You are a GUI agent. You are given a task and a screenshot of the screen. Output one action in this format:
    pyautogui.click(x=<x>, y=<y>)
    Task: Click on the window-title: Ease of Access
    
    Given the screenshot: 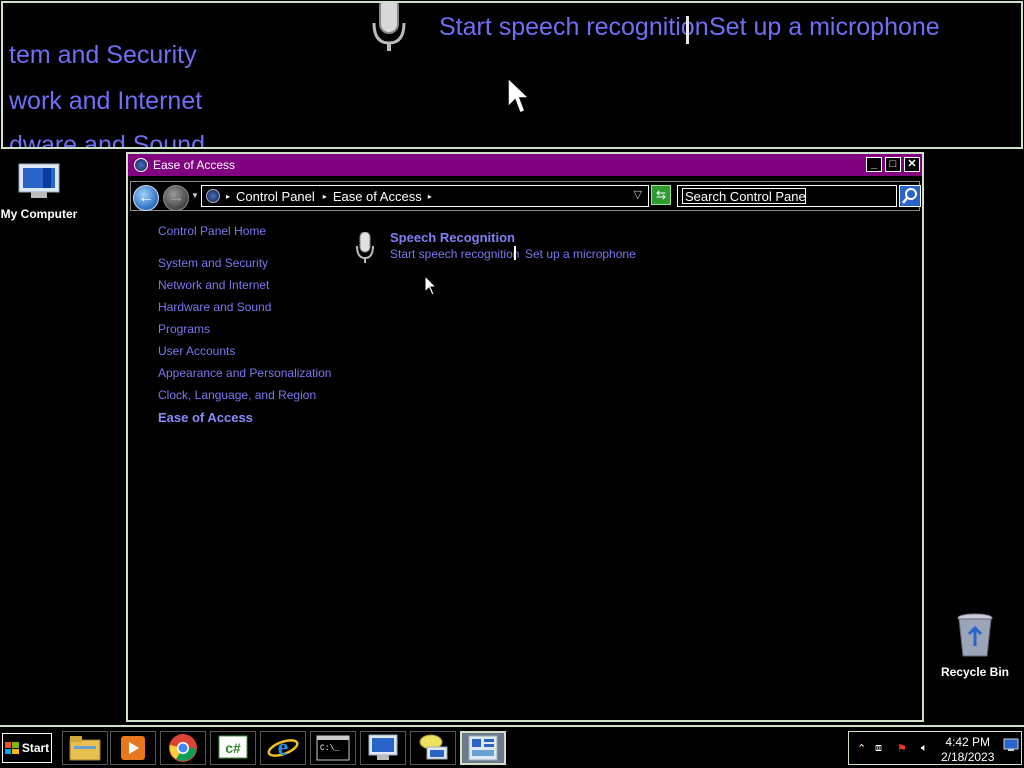 What is the action you would take?
    pyautogui.click(x=194, y=165)
    